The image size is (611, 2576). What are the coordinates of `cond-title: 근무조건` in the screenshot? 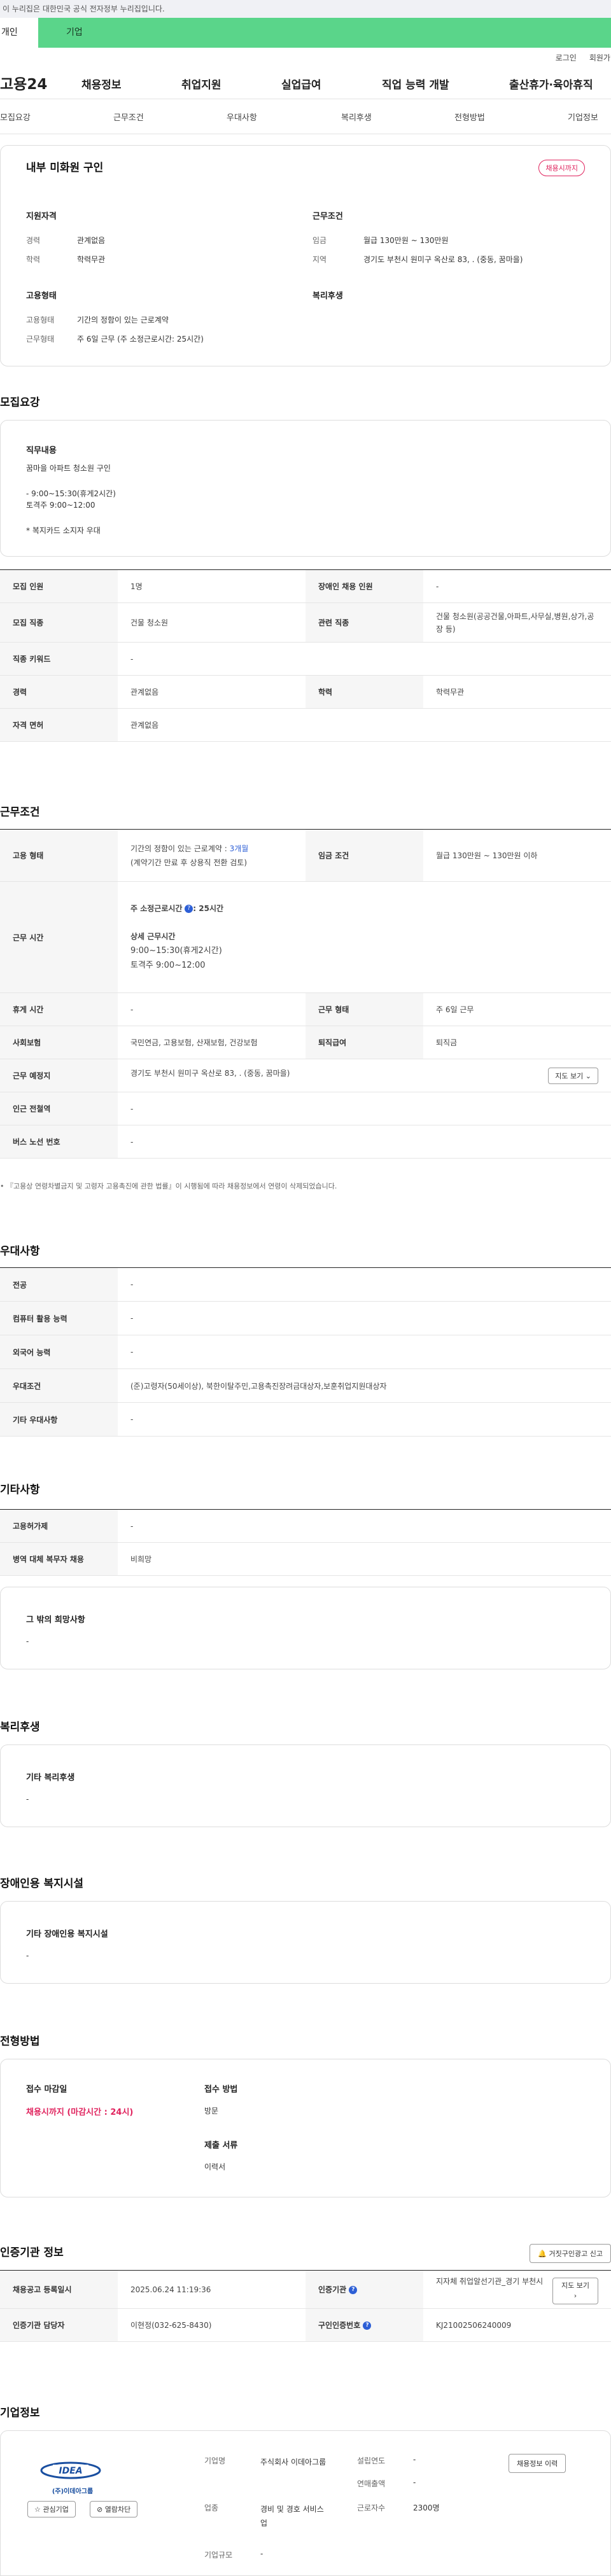 It's located at (328, 216).